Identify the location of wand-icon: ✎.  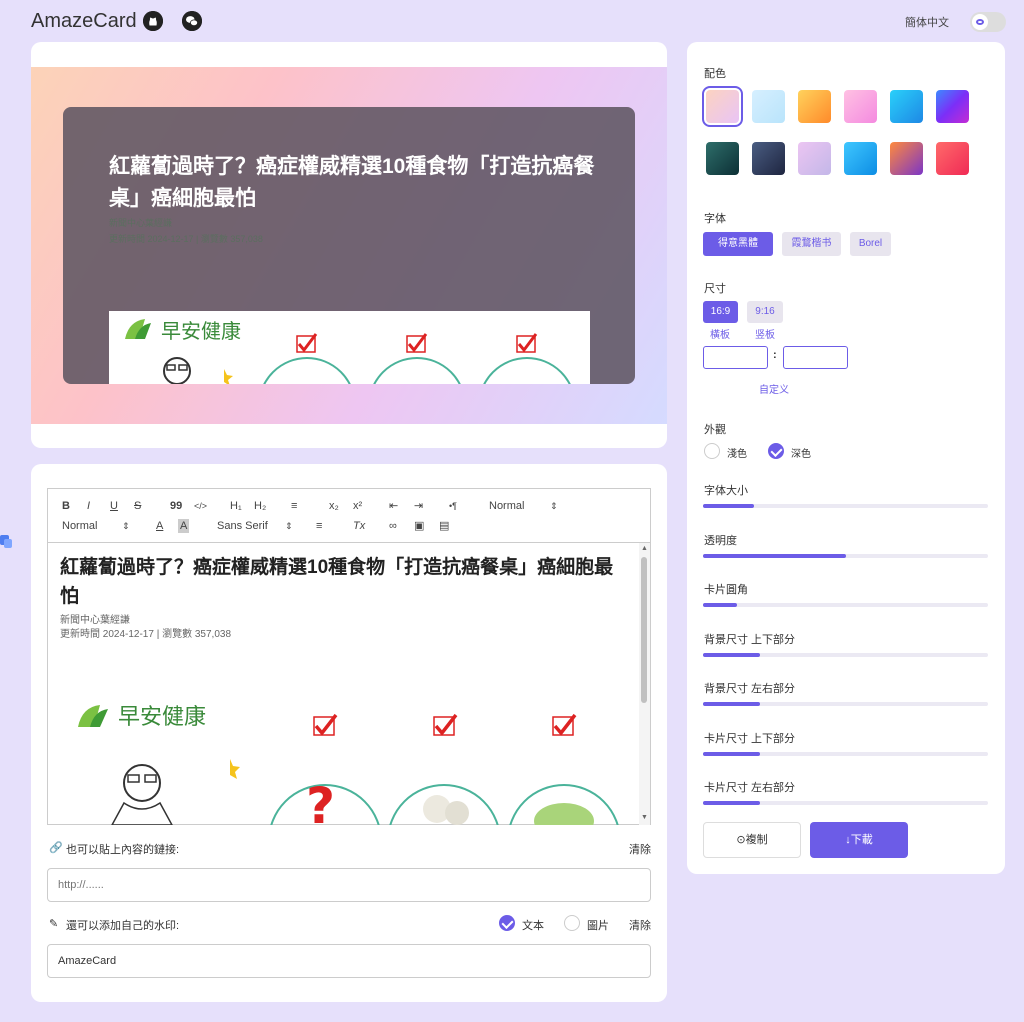
(54, 924).